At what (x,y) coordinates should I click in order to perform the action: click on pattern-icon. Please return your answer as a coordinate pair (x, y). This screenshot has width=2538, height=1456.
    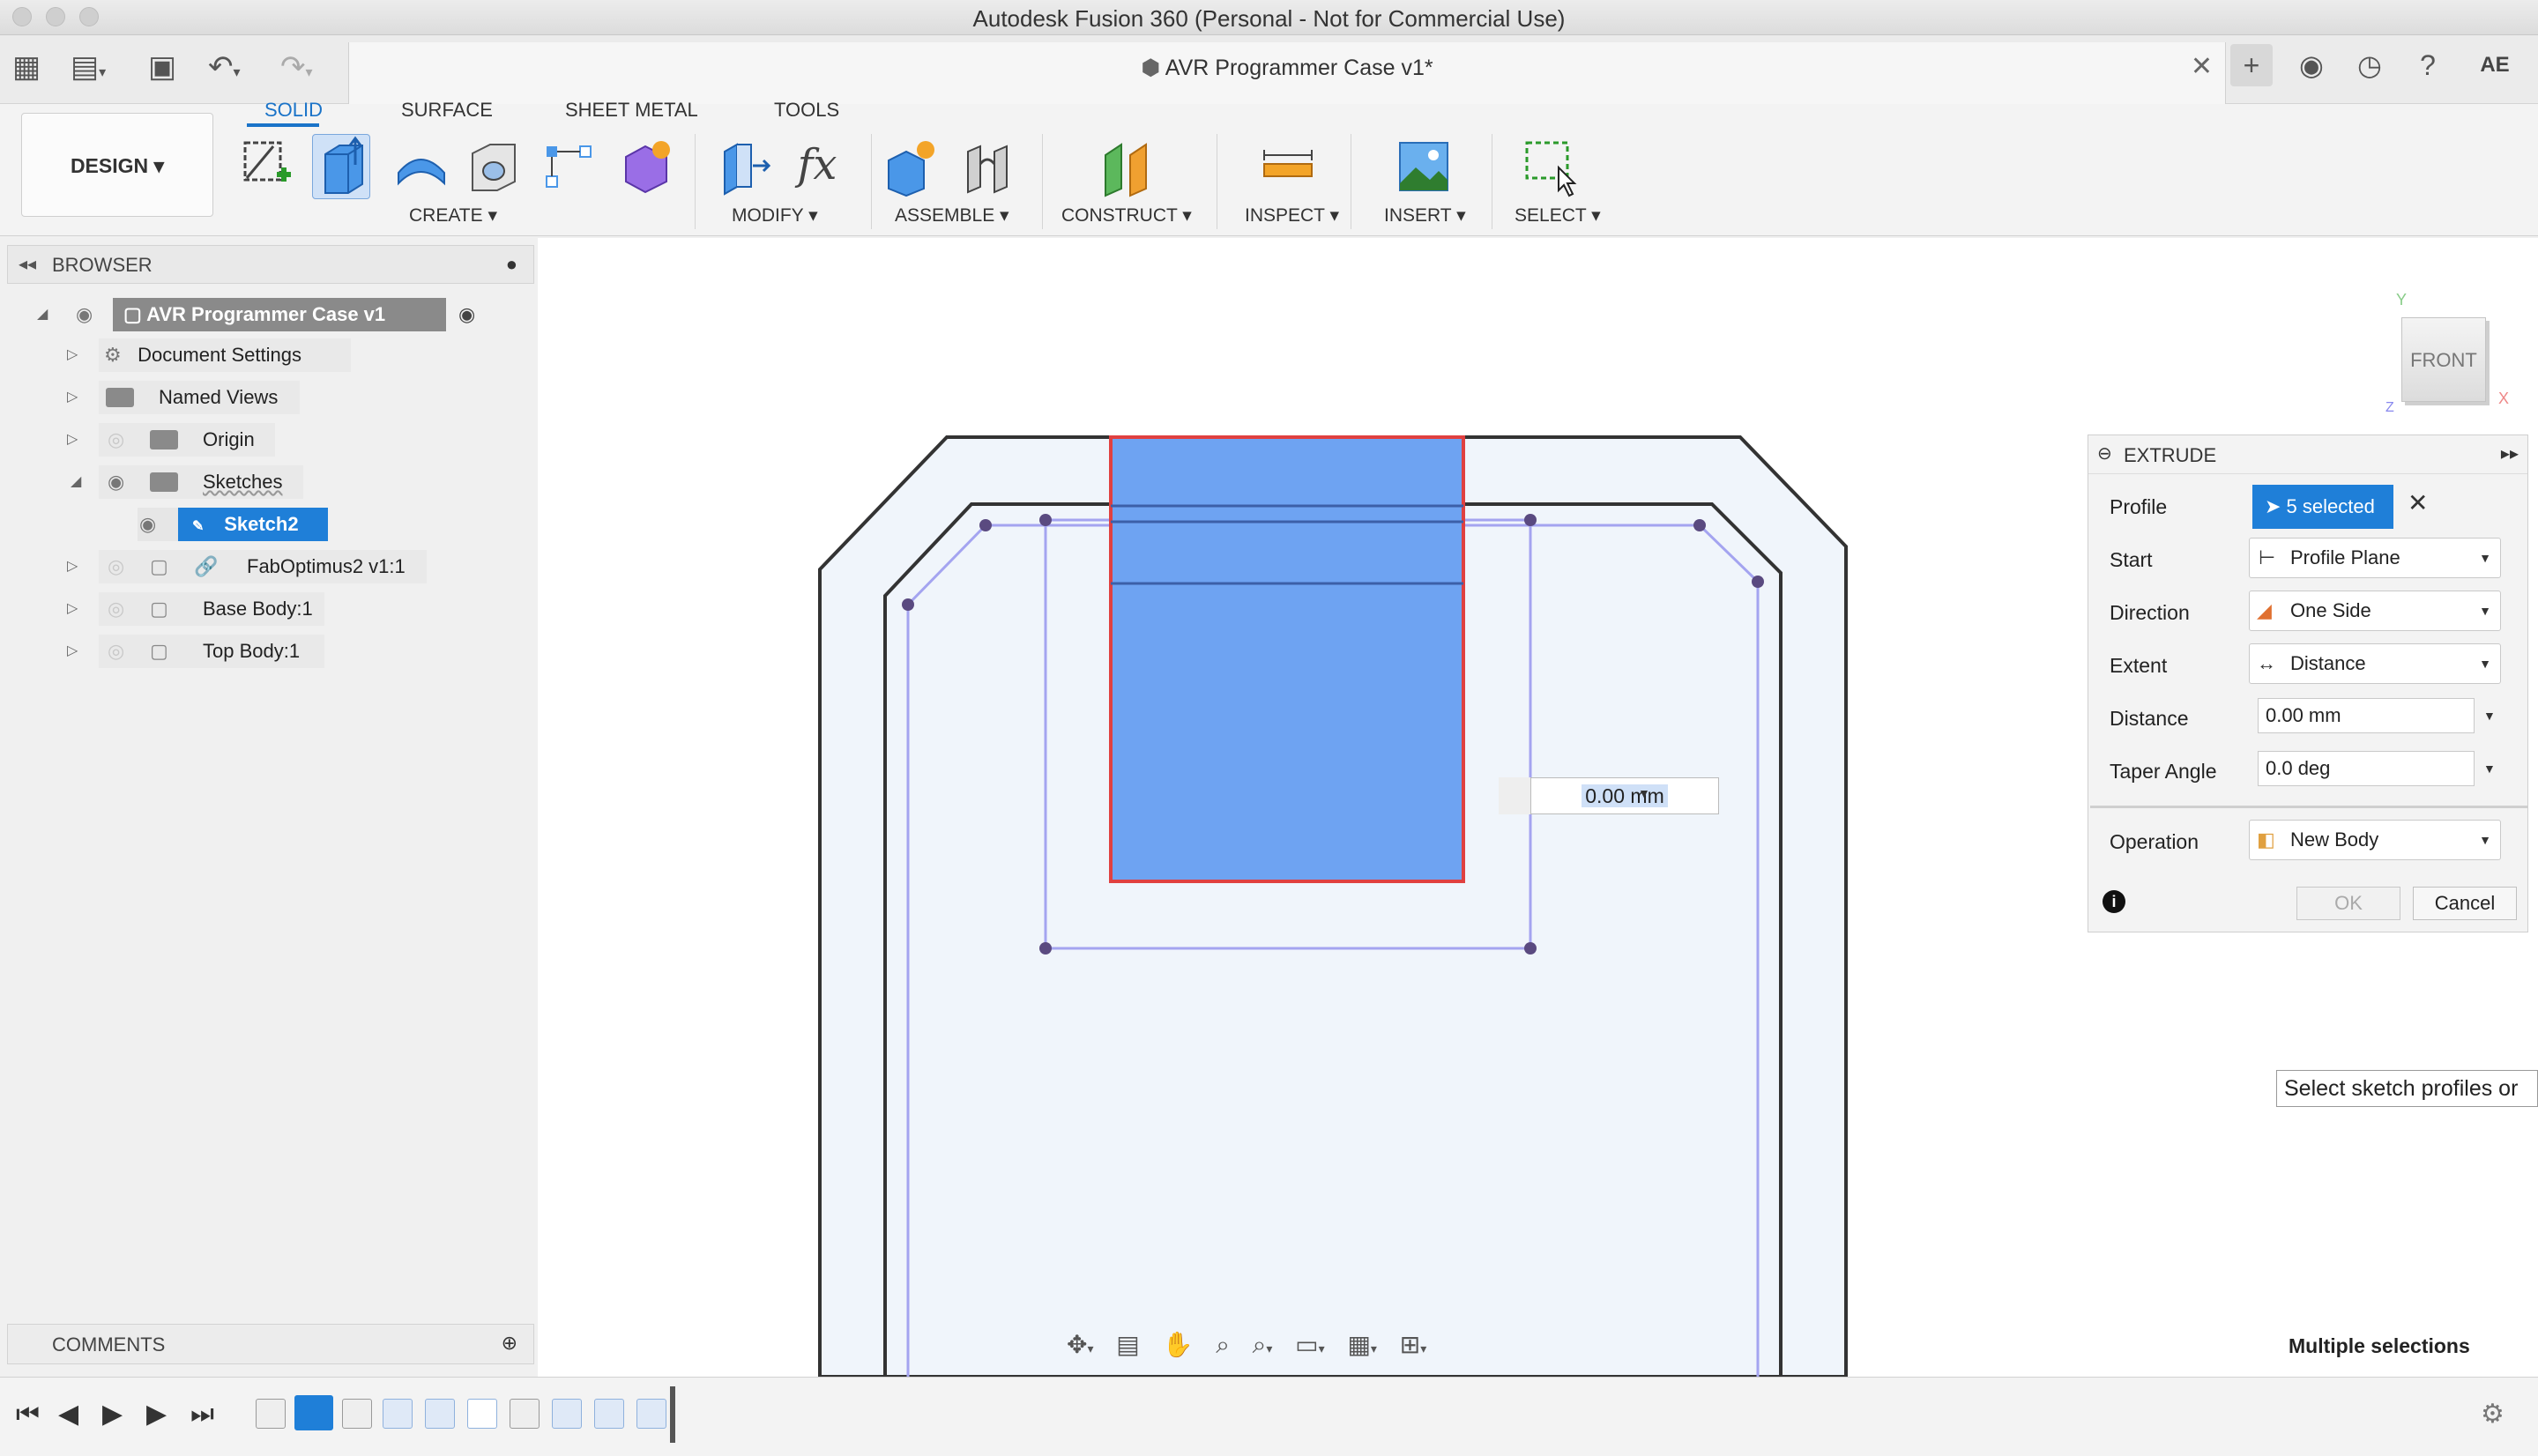
    Looking at the image, I should click on (569, 166).